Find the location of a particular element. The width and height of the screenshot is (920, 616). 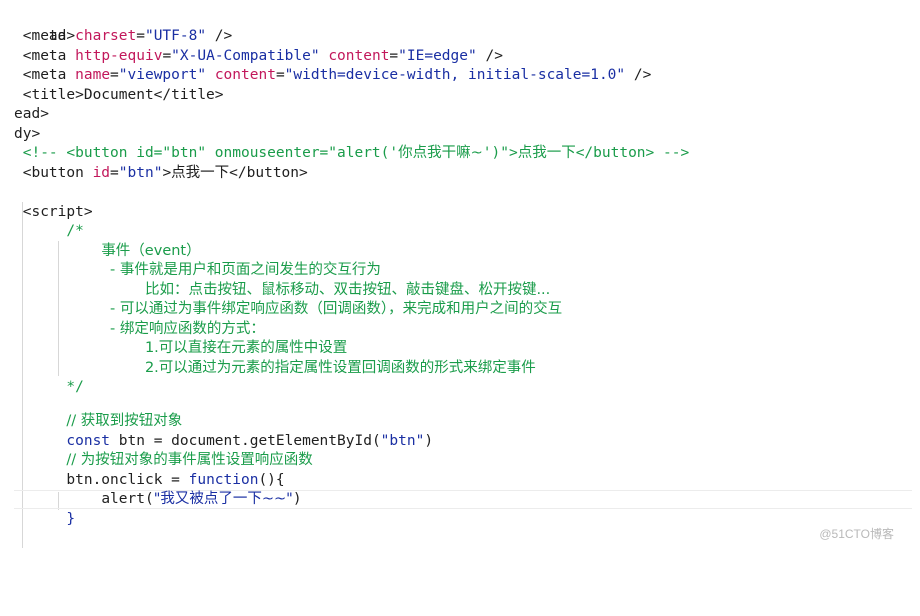

code-line-title: <title>Document</title> is located at coordinates (119, 95).